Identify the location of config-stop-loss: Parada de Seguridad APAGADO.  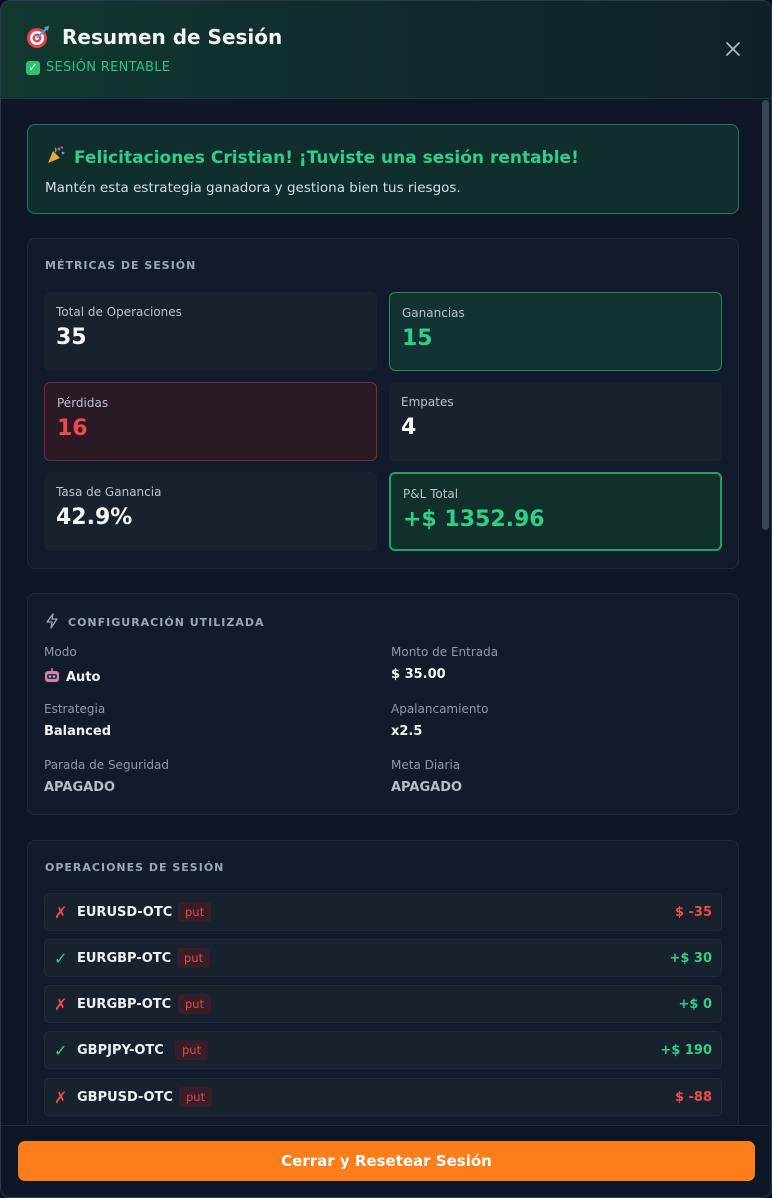
(106, 776).